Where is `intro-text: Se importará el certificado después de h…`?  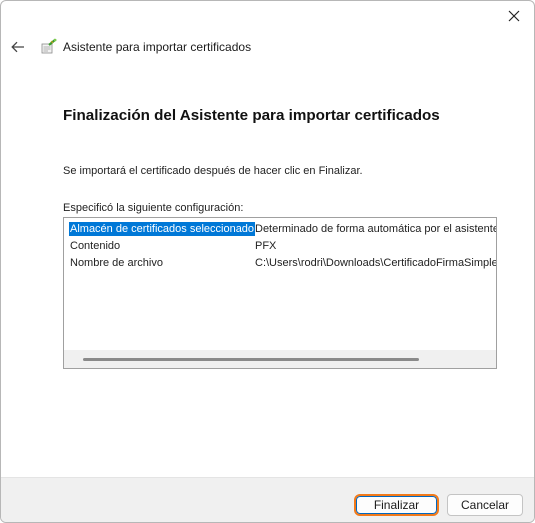 intro-text: Se importará el certificado después de h… is located at coordinates (213, 171).